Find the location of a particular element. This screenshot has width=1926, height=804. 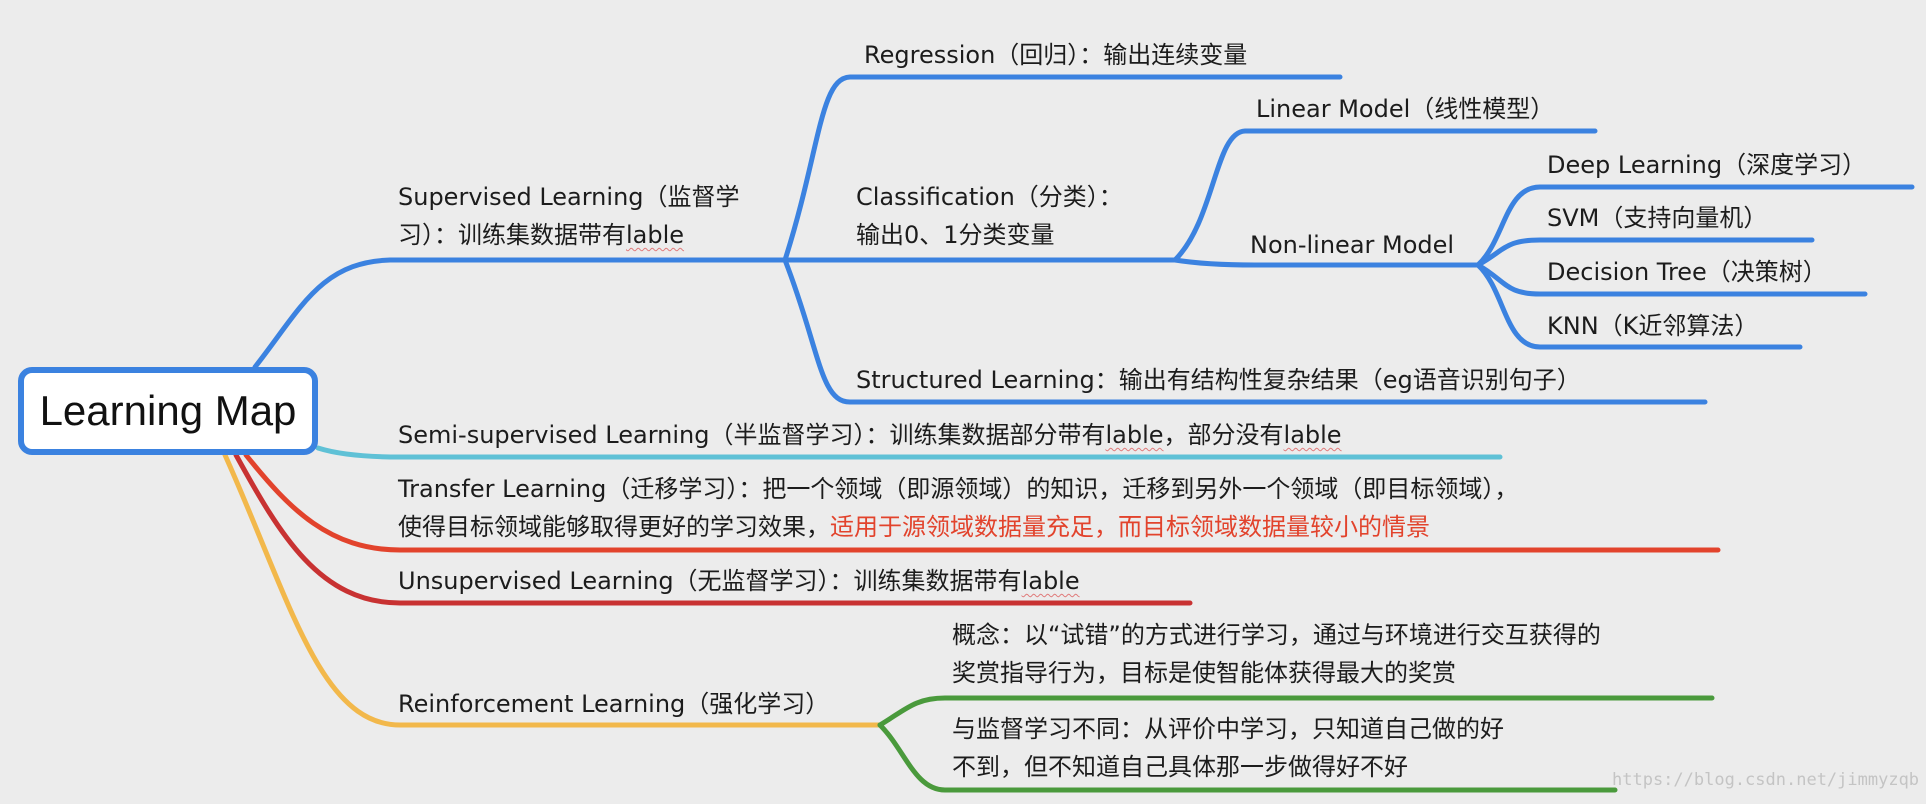

regression-node: Regression（回归）：输出连续变量 is located at coordinates (1055, 55).